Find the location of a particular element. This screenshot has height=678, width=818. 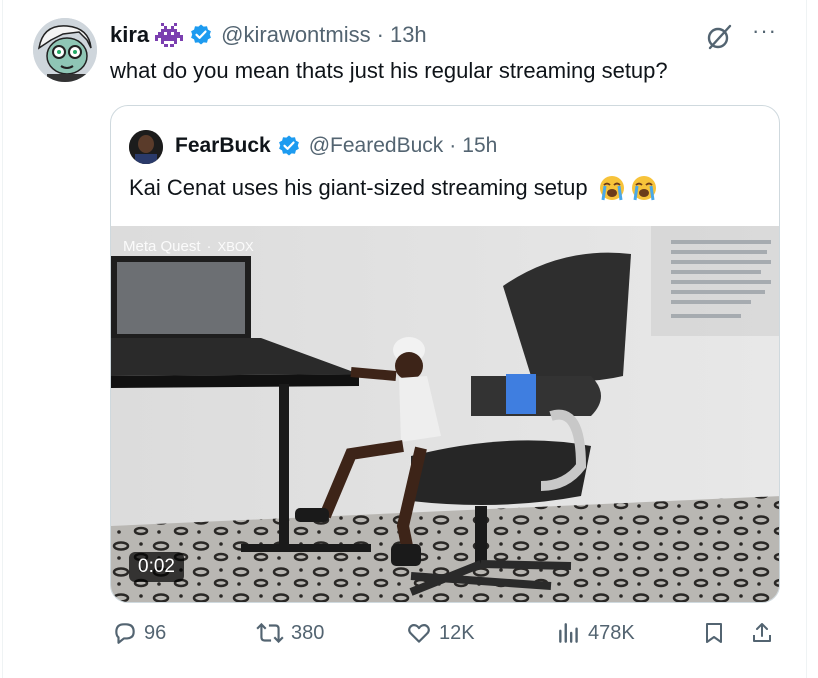

action-bar: 96 380 12K 478K is located at coordinates (445, 637).